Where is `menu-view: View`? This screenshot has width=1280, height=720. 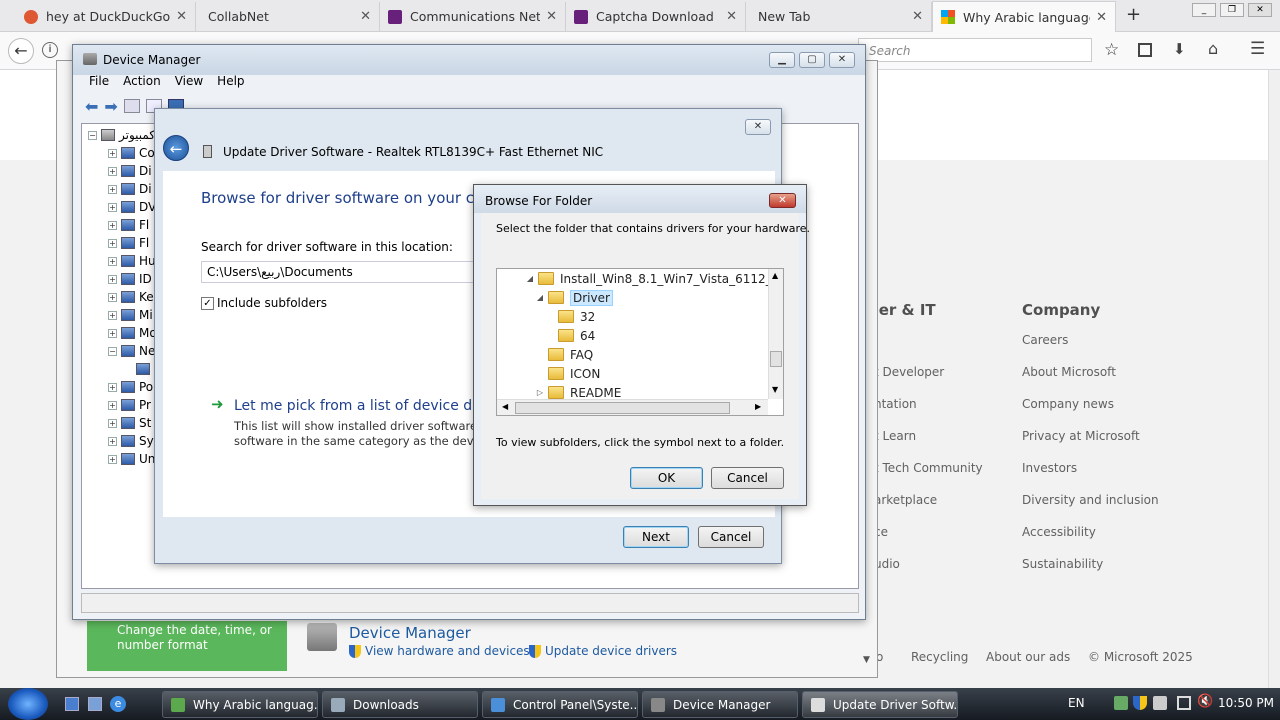 menu-view: View is located at coordinates (189, 81).